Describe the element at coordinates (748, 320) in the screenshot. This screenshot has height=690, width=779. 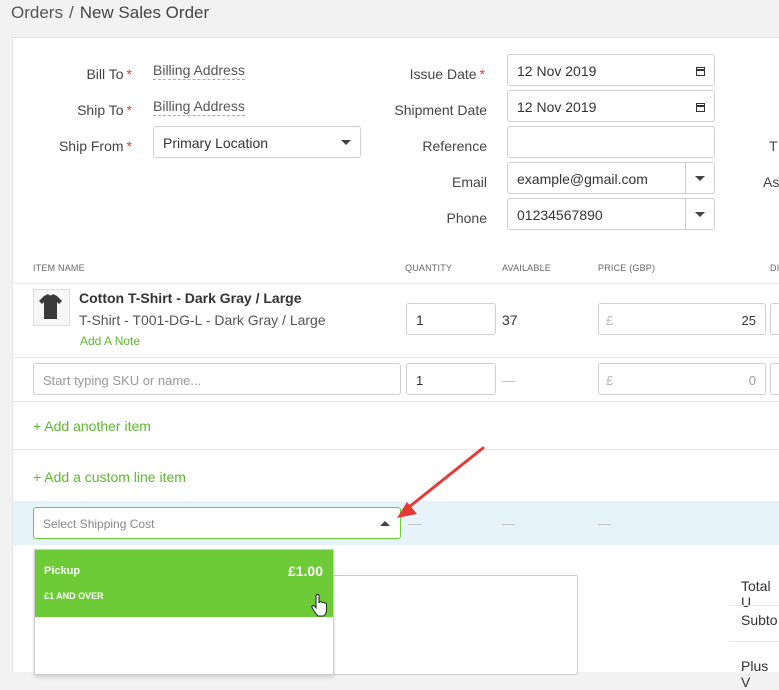
I see `price-value: 25` at that location.